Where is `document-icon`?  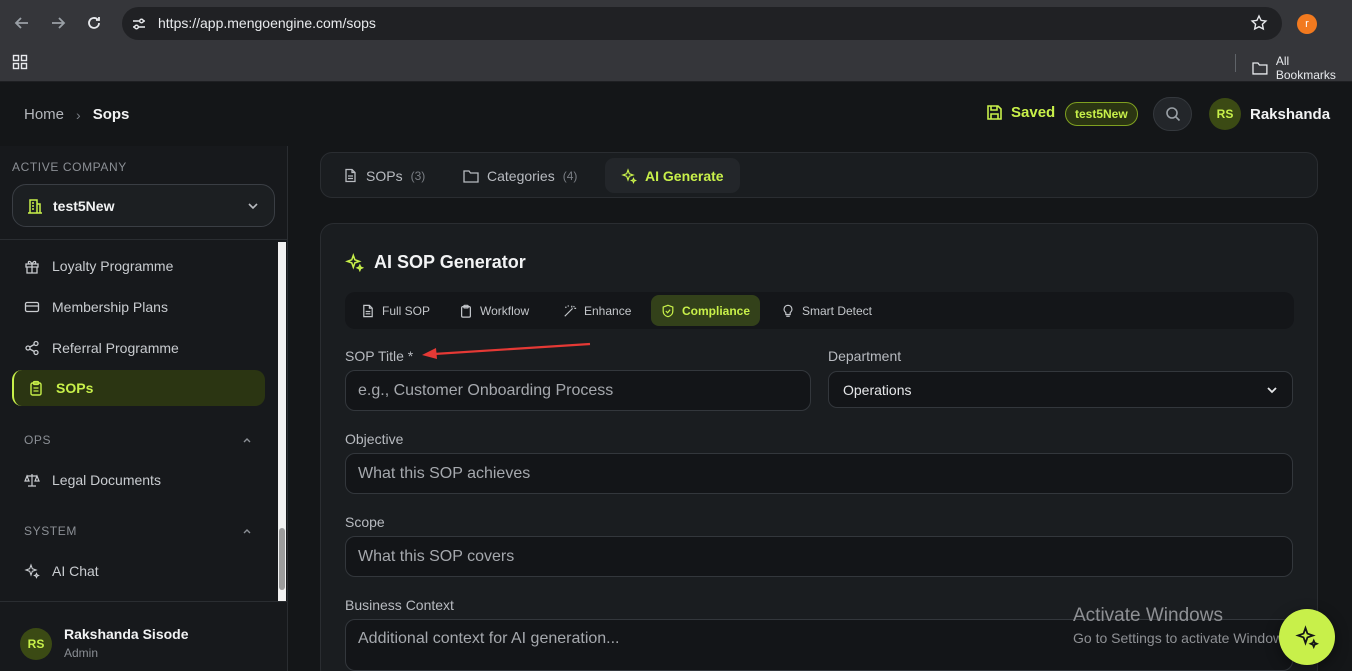
document-icon is located at coordinates (350, 175).